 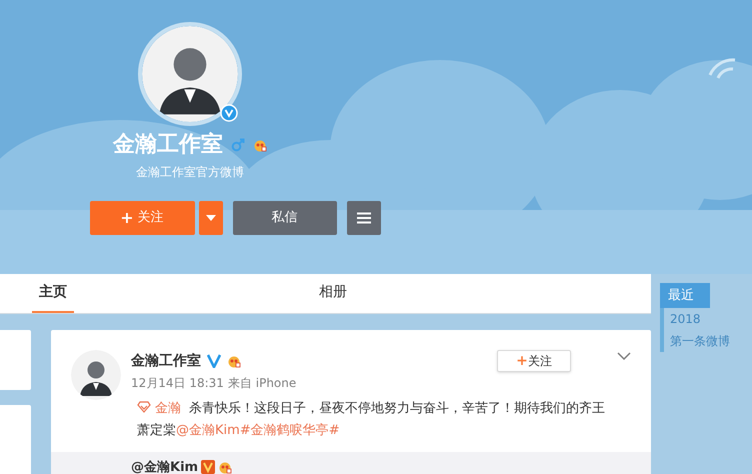 I want to click on menu-icon, so click(x=363, y=218).